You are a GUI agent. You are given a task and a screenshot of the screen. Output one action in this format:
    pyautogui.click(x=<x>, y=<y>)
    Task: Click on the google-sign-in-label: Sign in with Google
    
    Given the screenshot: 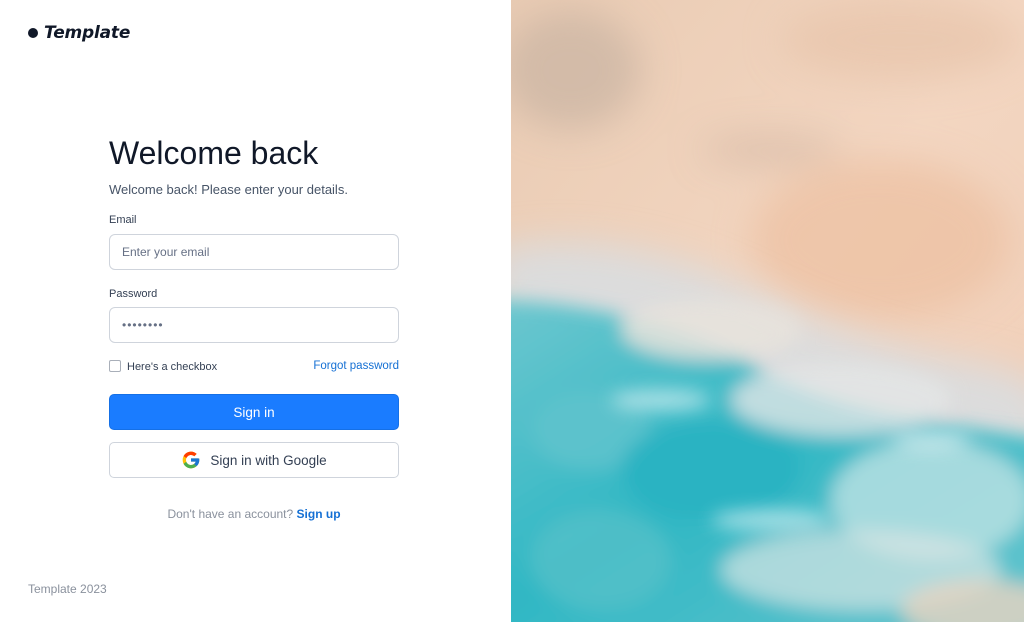 What is the action you would take?
    pyautogui.click(x=268, y=460)
    